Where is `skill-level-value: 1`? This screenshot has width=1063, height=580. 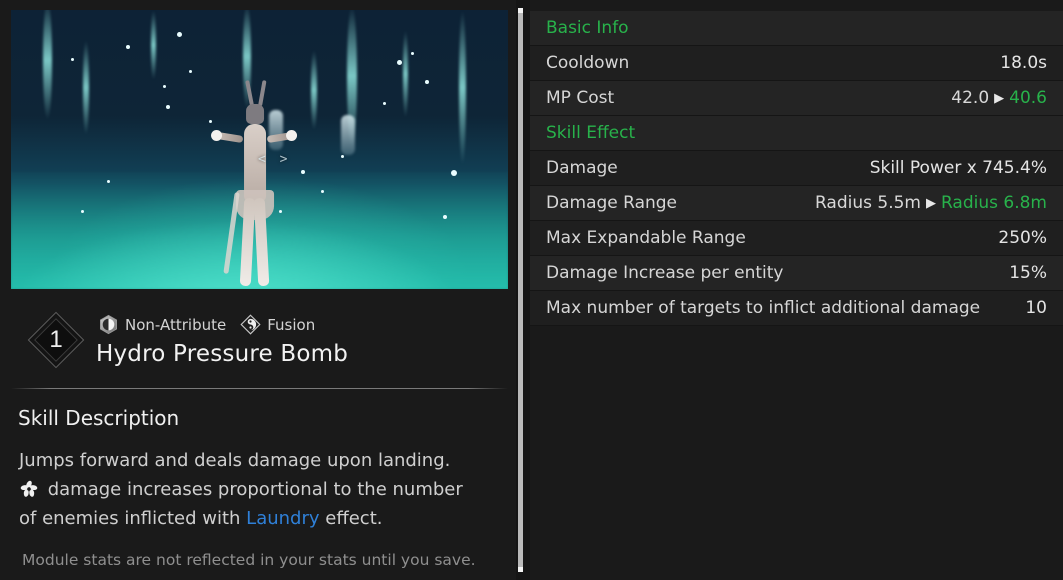 skill-level-value: 1 is located at coordinates (56, 339).